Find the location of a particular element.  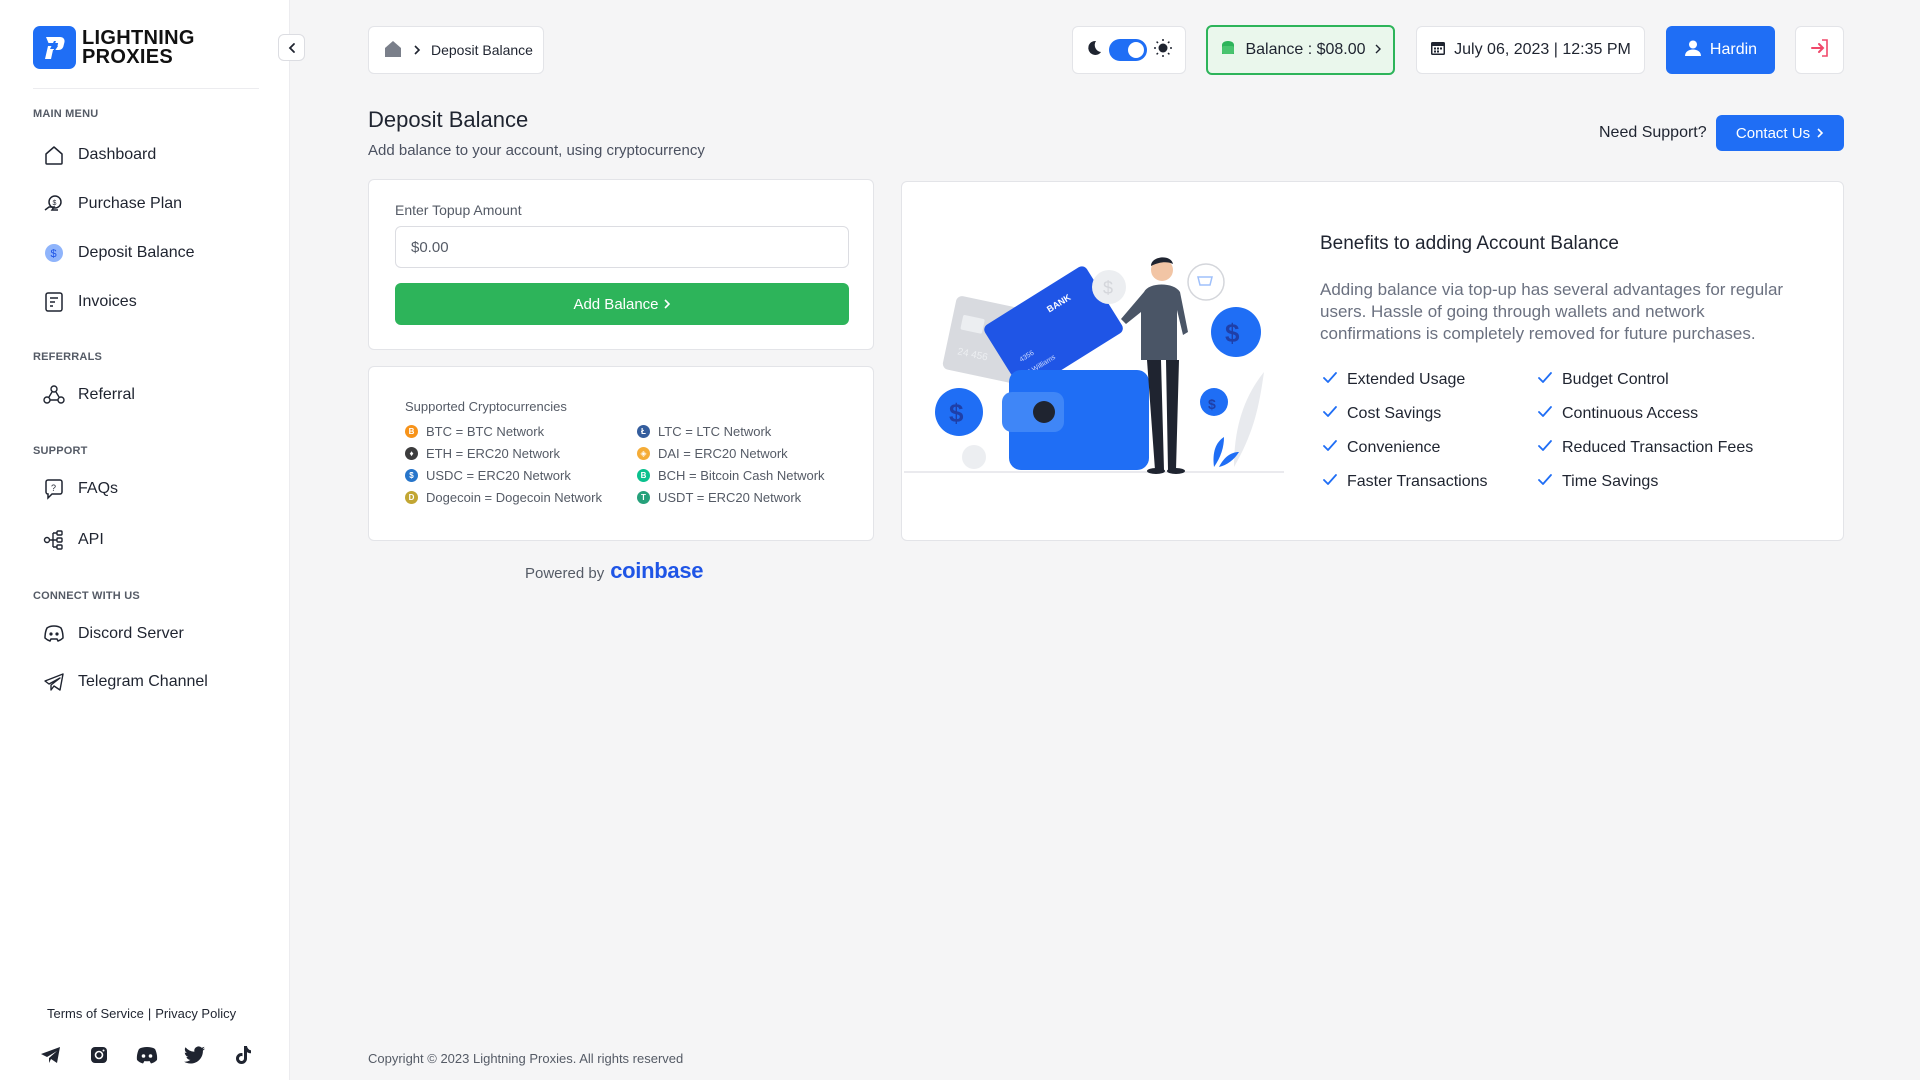

crypto-item-label: ETH = ERC20 Network is located at coordinates (493, 453).